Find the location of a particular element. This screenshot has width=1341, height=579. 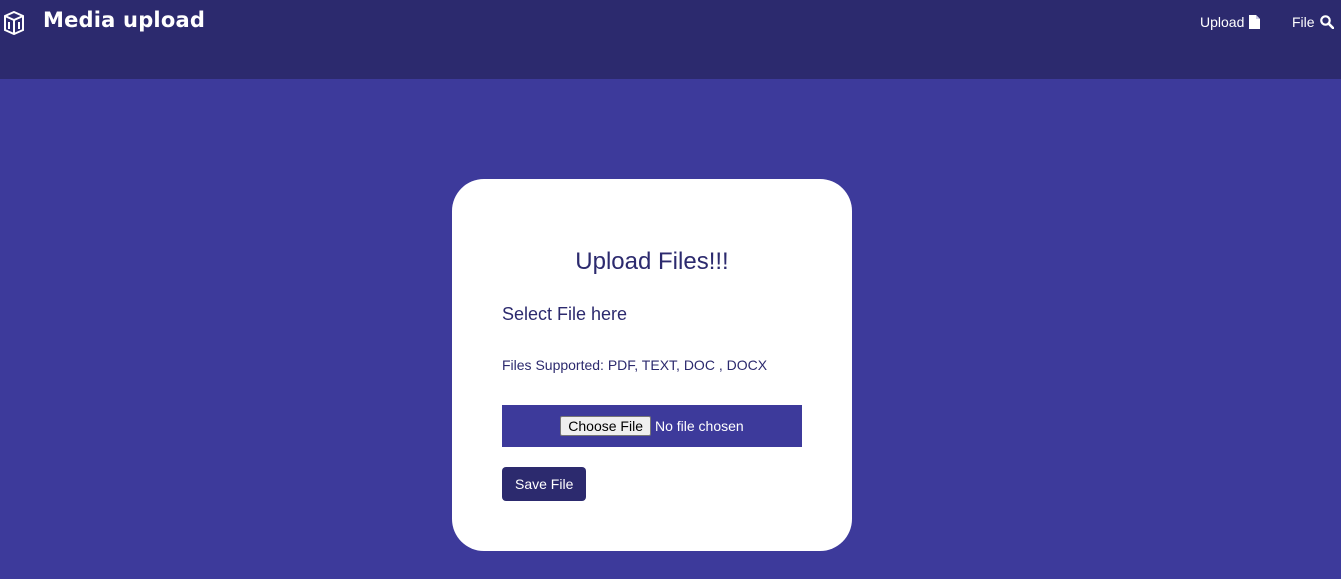

card-title: Upload Files!!! is located at coordinates (652, 261).